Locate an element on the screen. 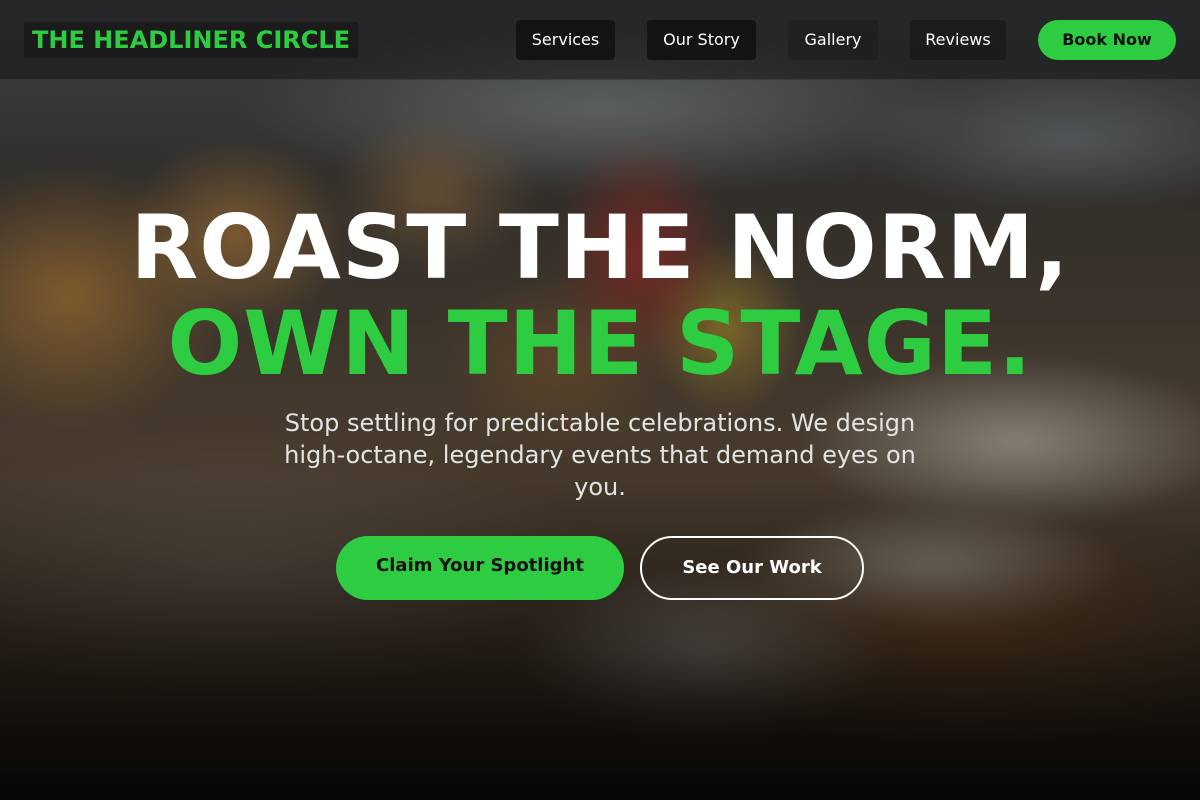 This screenshot has width=1200, height=800. see-our-work-button: See Our Work is located at coordinates (752, 568).